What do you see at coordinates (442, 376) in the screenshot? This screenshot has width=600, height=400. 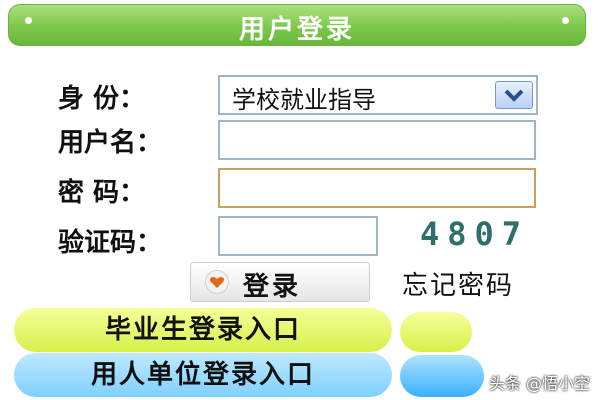 I see `blue-entry-button` at bounding box center [442, 376].